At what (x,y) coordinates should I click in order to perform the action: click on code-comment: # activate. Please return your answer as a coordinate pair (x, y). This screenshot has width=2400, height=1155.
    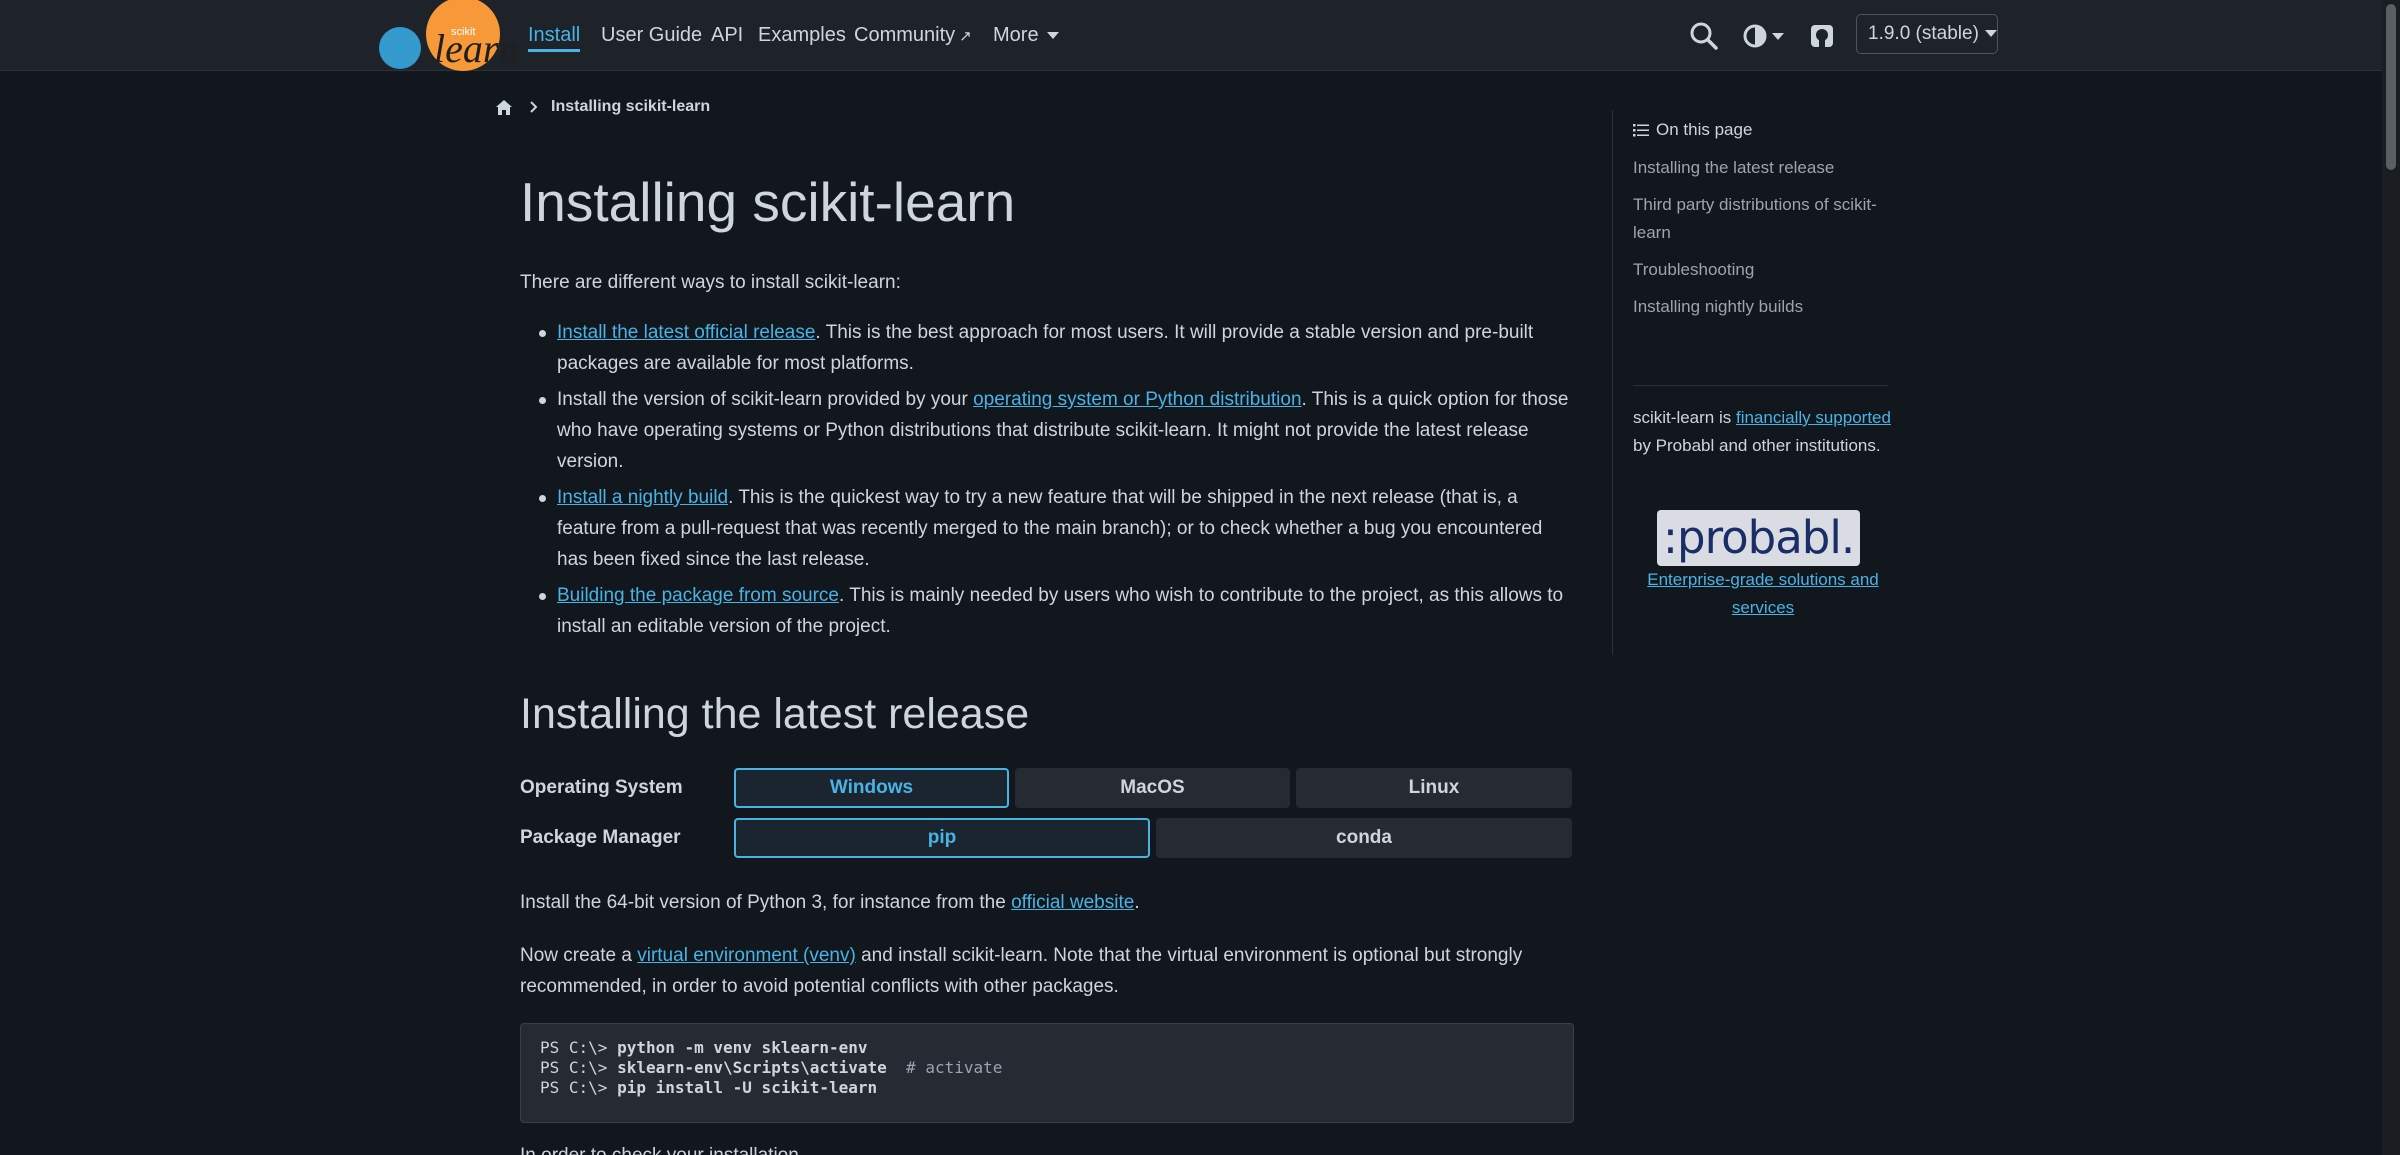
    Looking at the image, I should click on (954, 1067).